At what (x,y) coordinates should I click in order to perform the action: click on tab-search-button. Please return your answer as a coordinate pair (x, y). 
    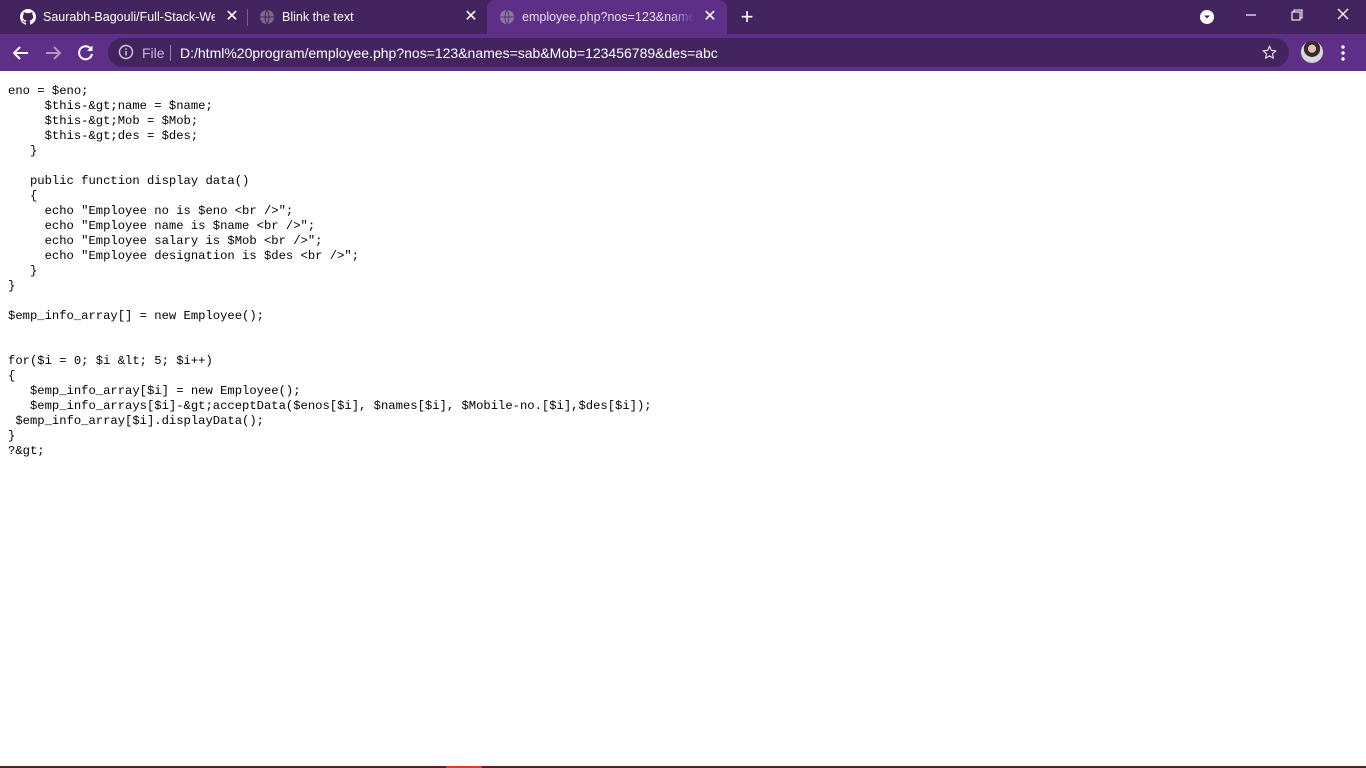
    Looking at the image, I should click on (1207, 17).